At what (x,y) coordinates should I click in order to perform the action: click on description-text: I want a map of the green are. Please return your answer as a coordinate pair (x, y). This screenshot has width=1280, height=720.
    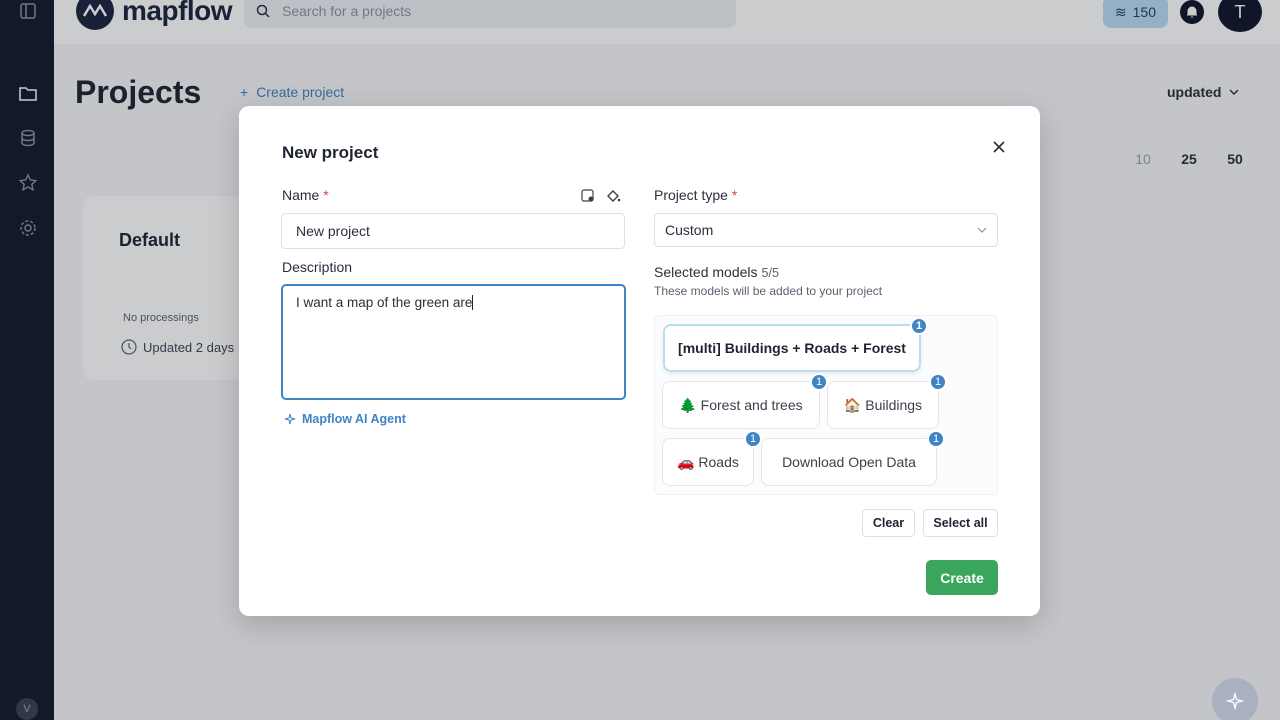
    Looking at the image, I should click on (384, 302).